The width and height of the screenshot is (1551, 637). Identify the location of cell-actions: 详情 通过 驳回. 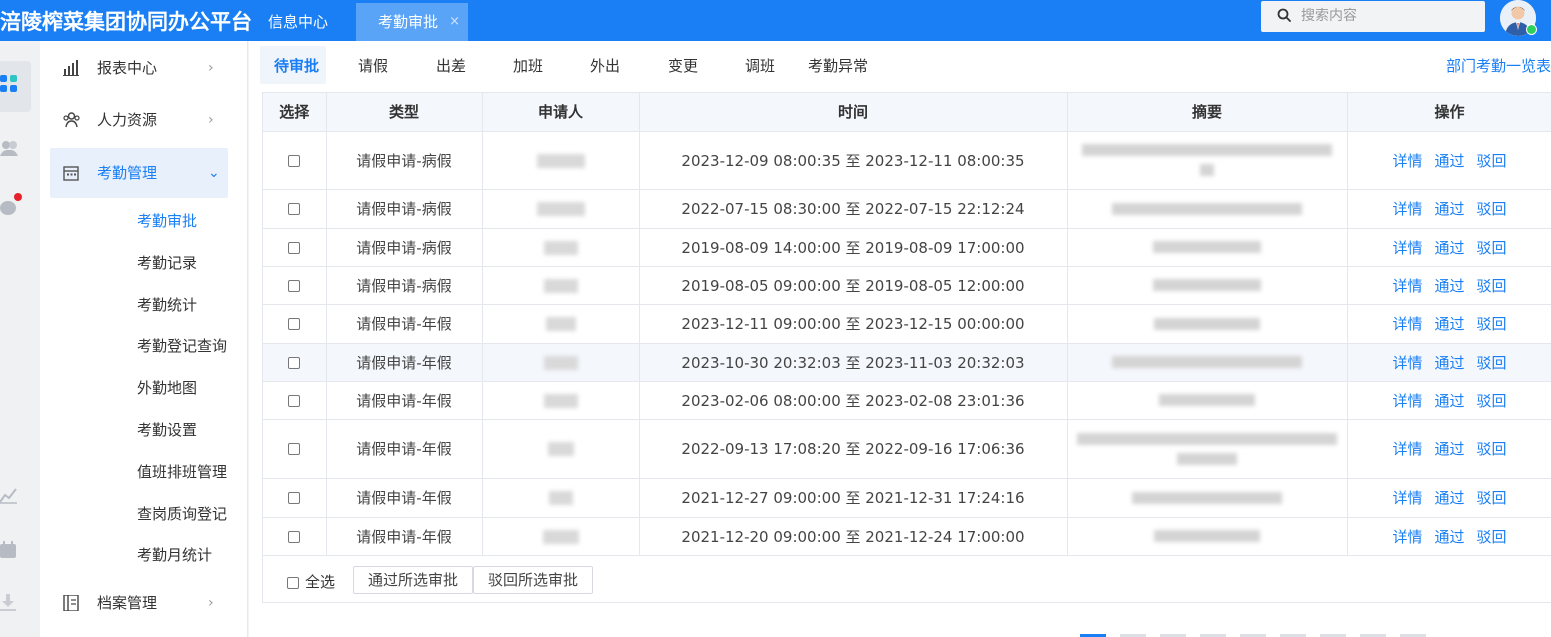
(1449, 209).